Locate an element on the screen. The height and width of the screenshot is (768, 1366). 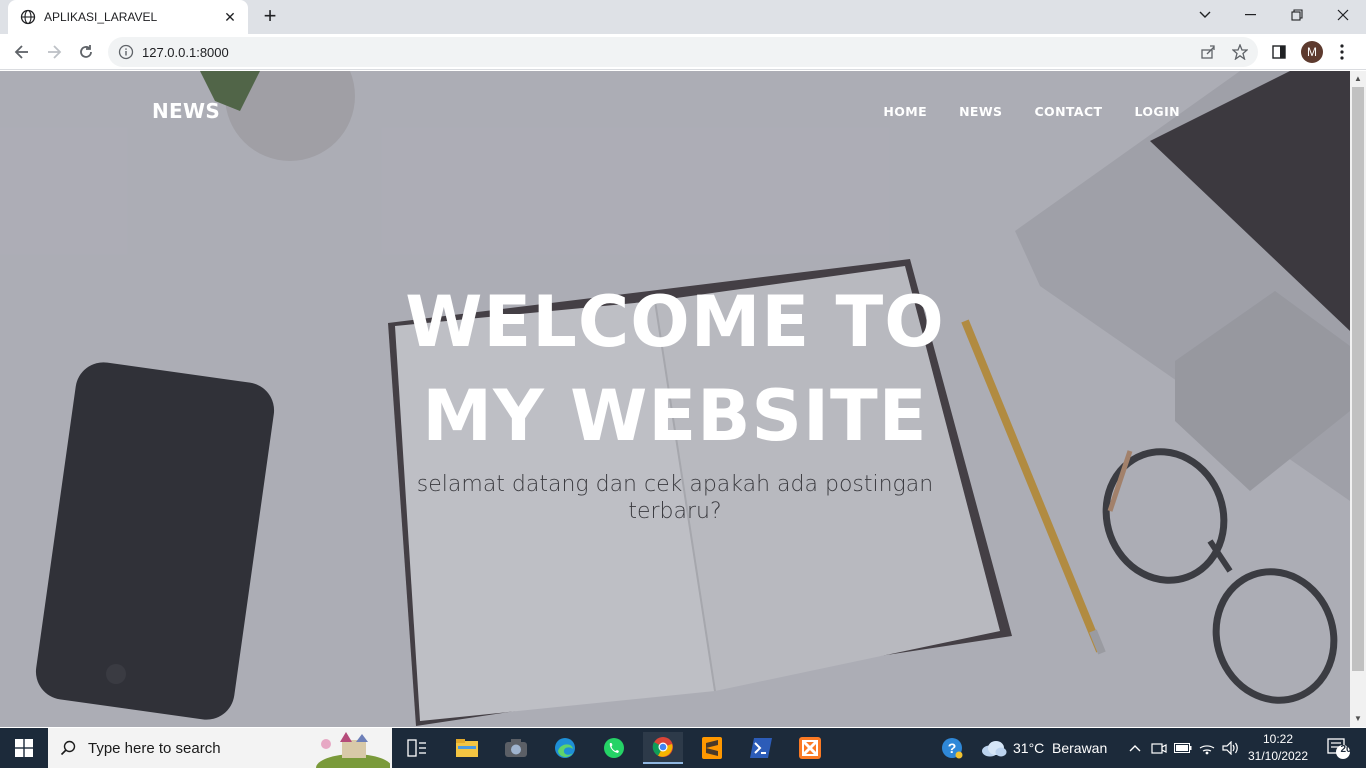
address-bar: 127.0.0.1:8000 is located at coordinates (683, 52).